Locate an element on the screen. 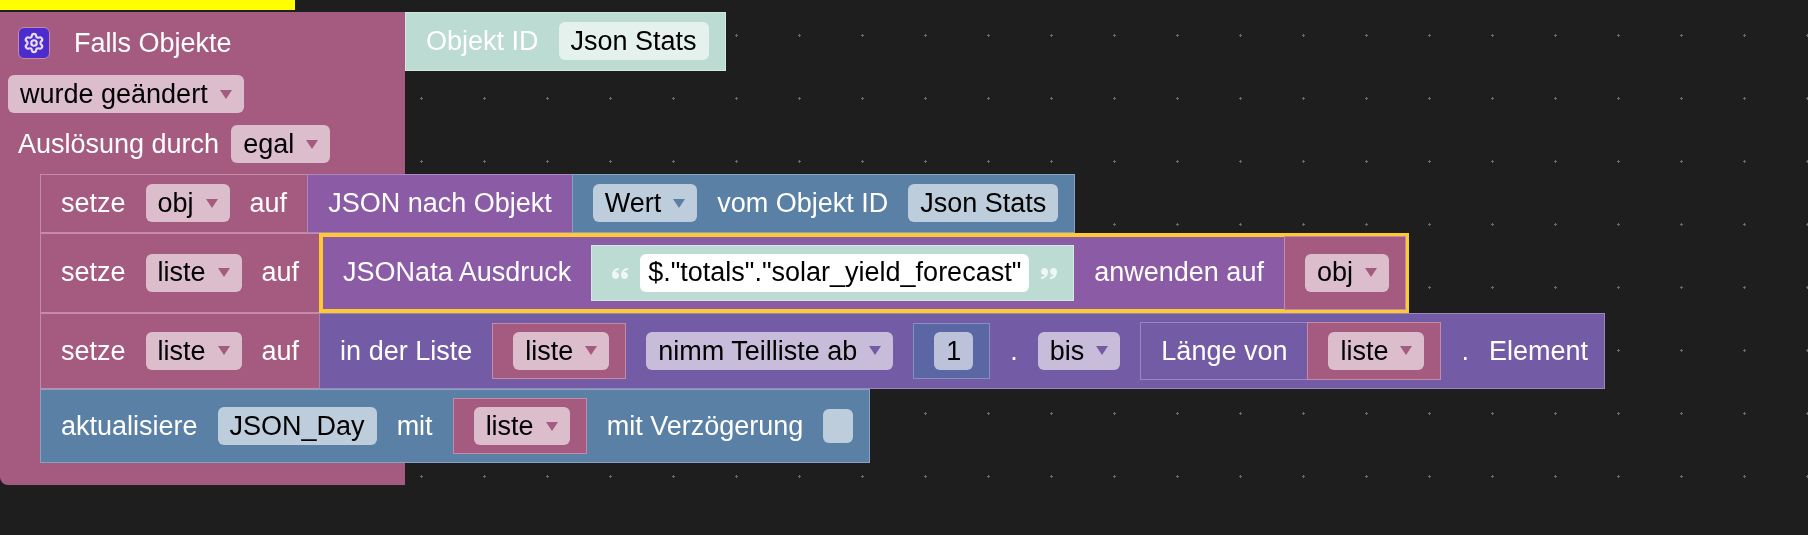  variable-block: setze obj auf JSON nach Objekt Wert vom Objekt ID Json Stats is located at coordinates (558, 203).